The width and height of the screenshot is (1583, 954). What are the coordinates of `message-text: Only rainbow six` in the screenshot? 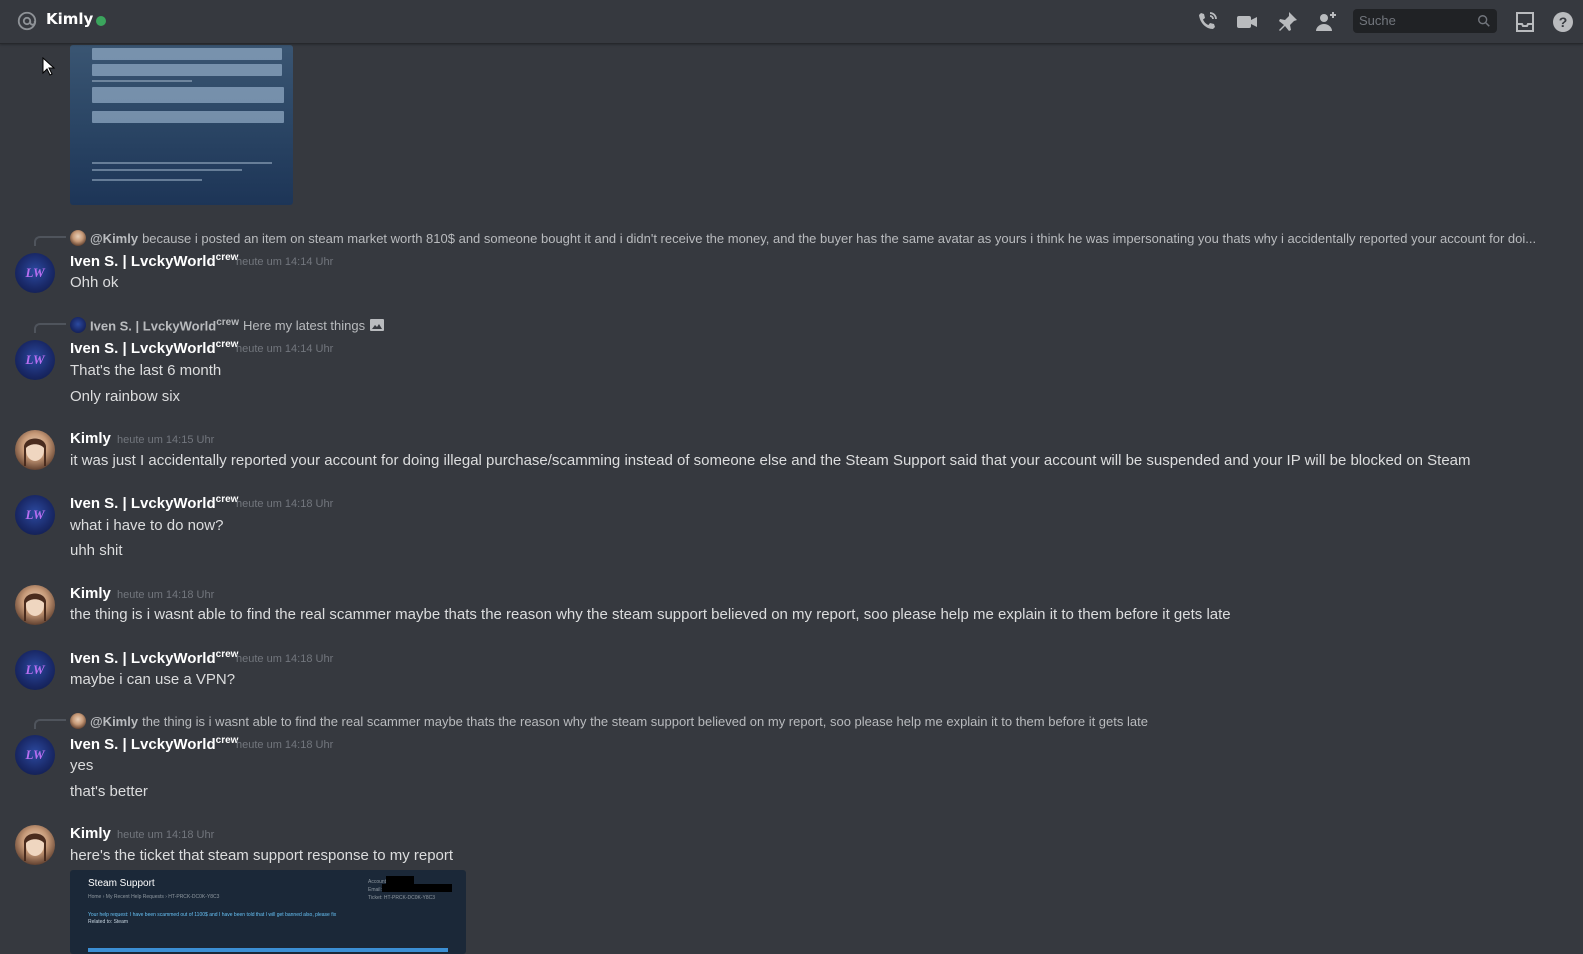 It's located at (125, 396).